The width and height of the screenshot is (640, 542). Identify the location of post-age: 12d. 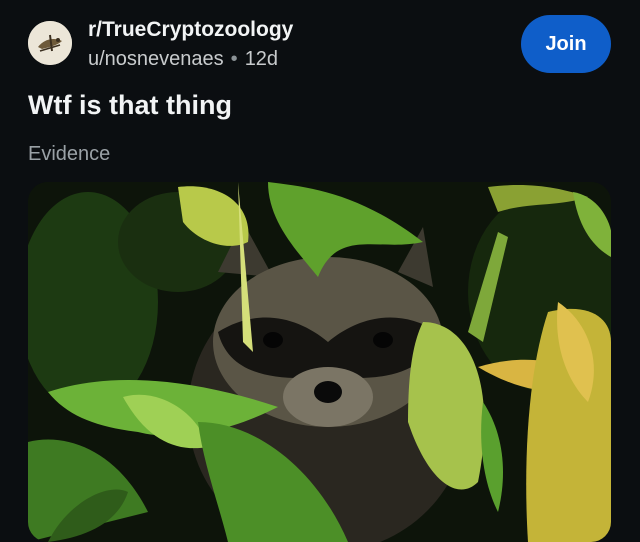
(261, 59).